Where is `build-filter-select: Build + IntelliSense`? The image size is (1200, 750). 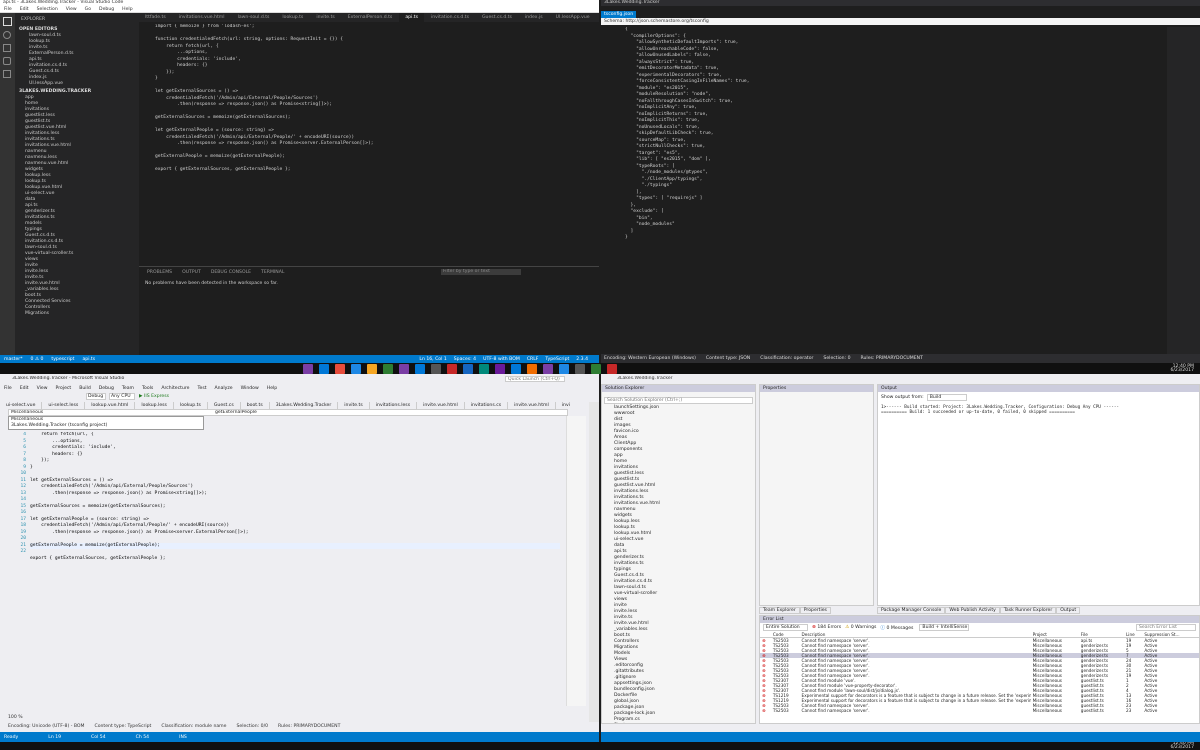
build-filter-select: Build + IntelliSense is located at coordinates (944, 627).